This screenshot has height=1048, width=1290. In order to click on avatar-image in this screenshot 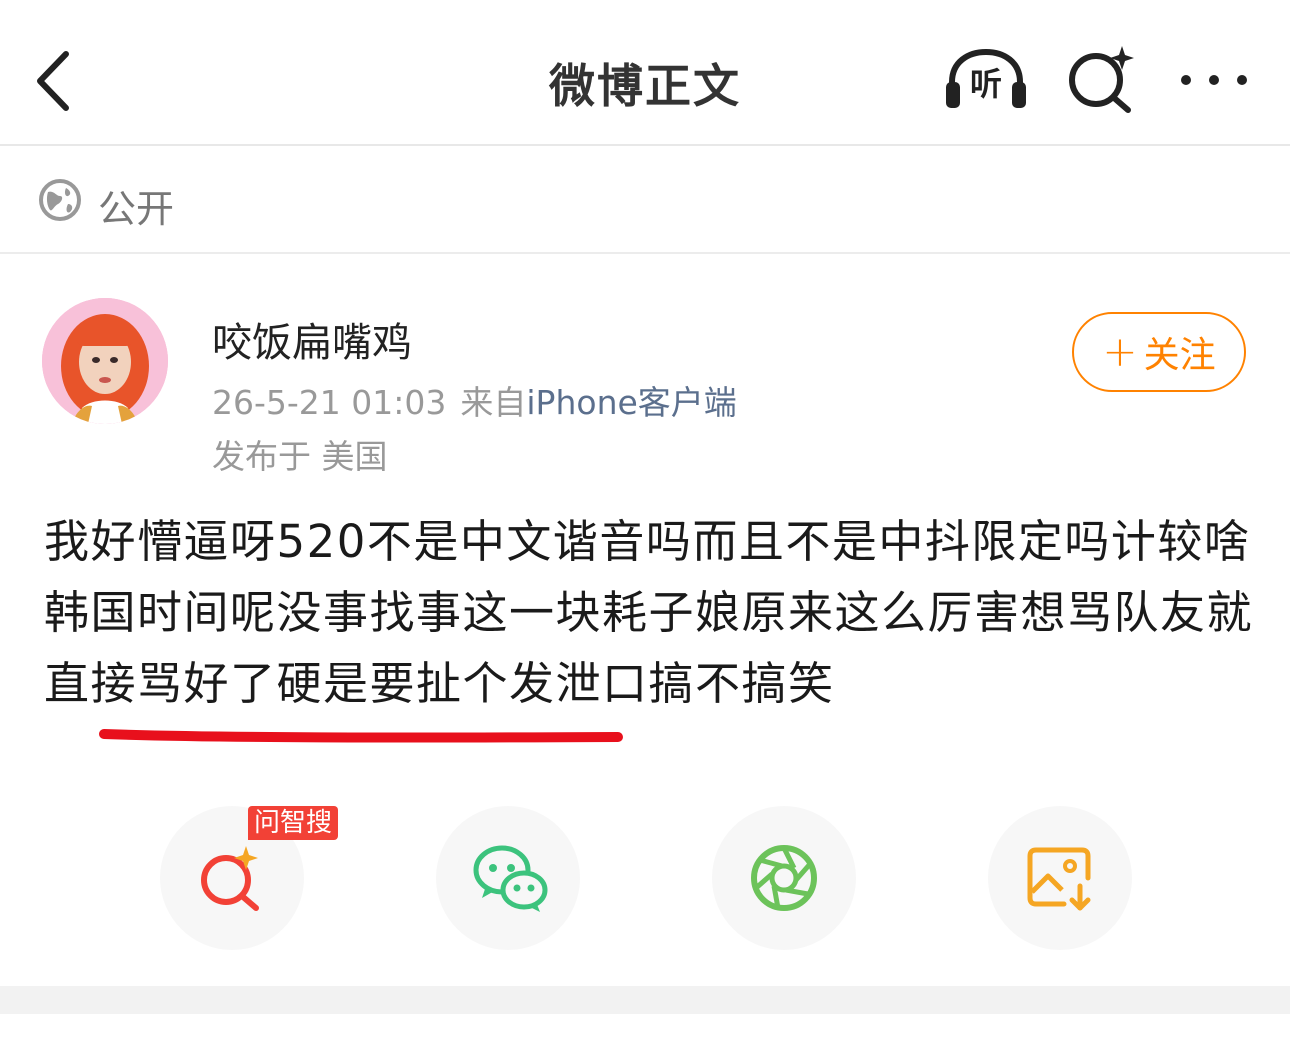, I will do `click(105, 361)`.